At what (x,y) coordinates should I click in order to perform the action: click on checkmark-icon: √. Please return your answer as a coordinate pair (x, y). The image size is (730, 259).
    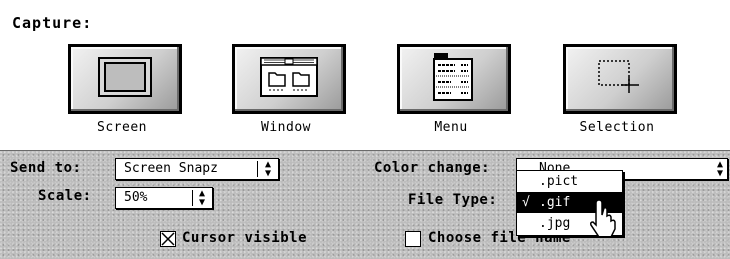
    Looking at the image, I should click on (526, 202).